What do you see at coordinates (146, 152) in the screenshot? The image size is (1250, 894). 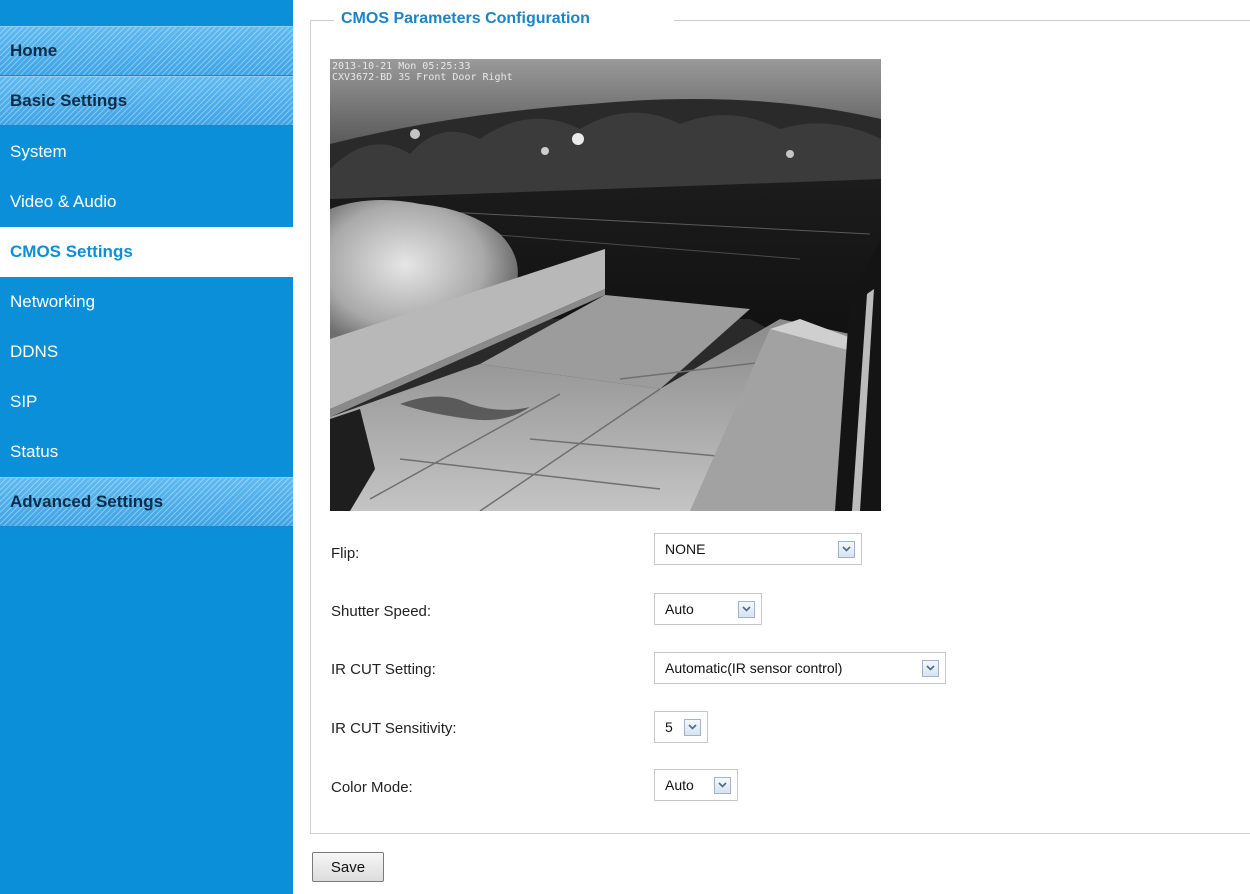 I see `sidebar-item-system: System` at bounding box center [146, 152].